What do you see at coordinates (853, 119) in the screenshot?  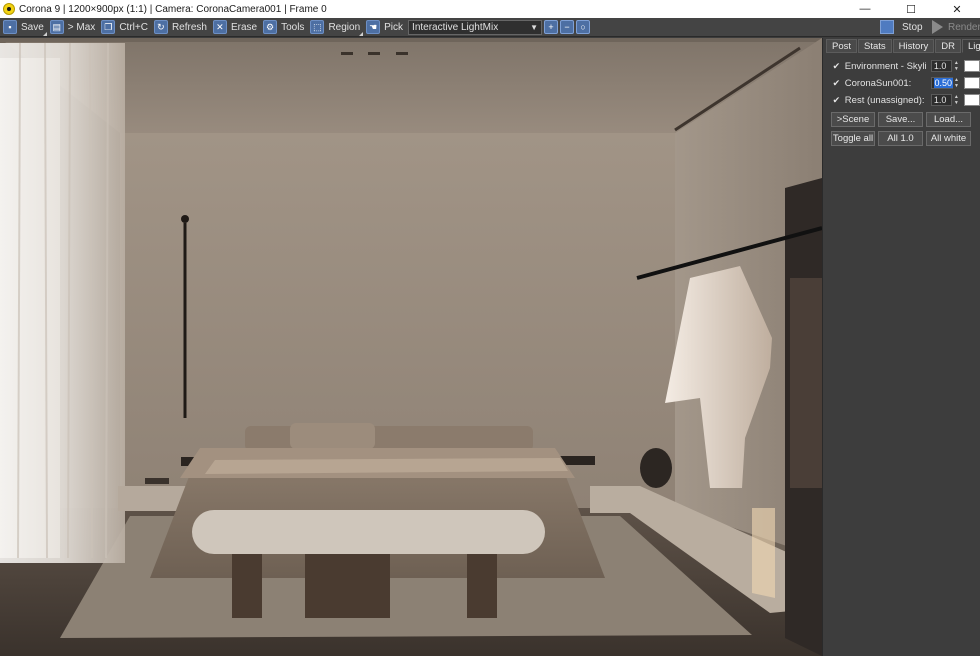 I see `to-scene-button: >Scene` at bounding box center [853, 119].